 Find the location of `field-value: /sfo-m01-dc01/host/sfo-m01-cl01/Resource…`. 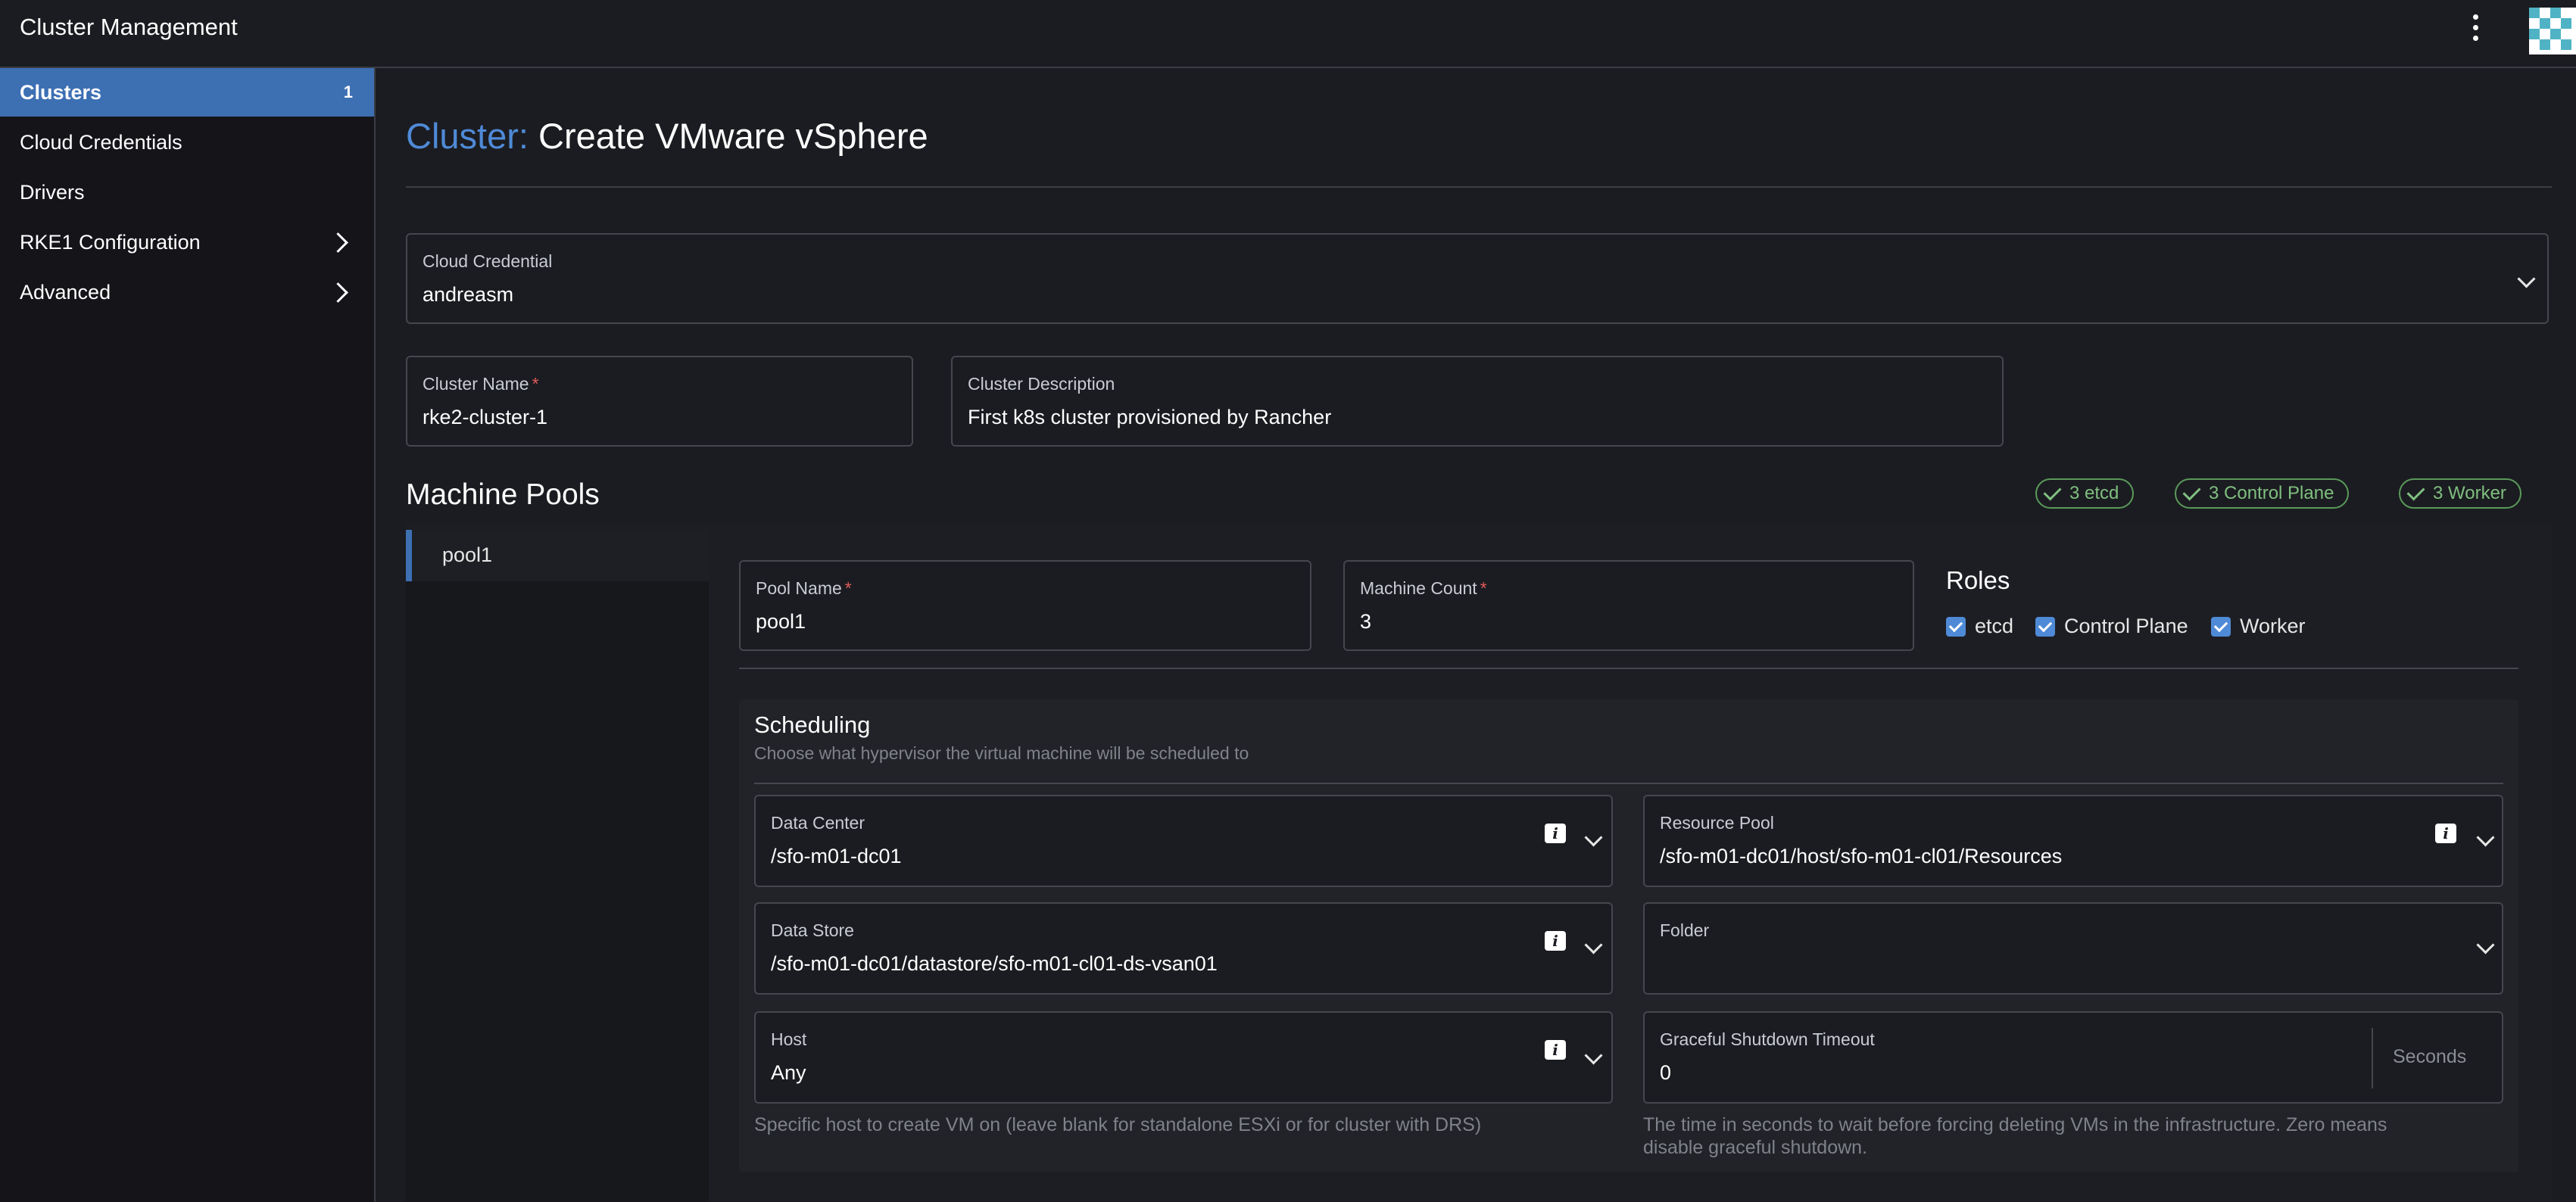

field-value: /sfo-m01-dc01/host/sfo-m01-cl01/Resource… is located at coordinates (1861, 856).